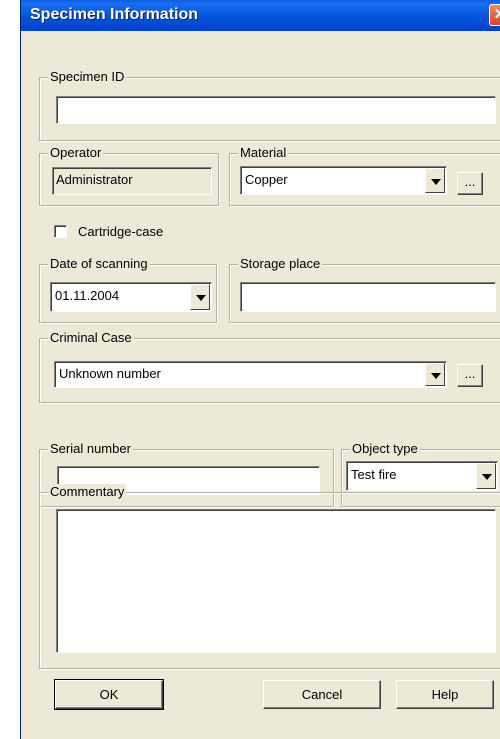 This screenshot has height=739, width=500. What do you see at coordinates (263, 152) in the screenshot?
I see `material-label: Material` at bounding box center [263, 152].